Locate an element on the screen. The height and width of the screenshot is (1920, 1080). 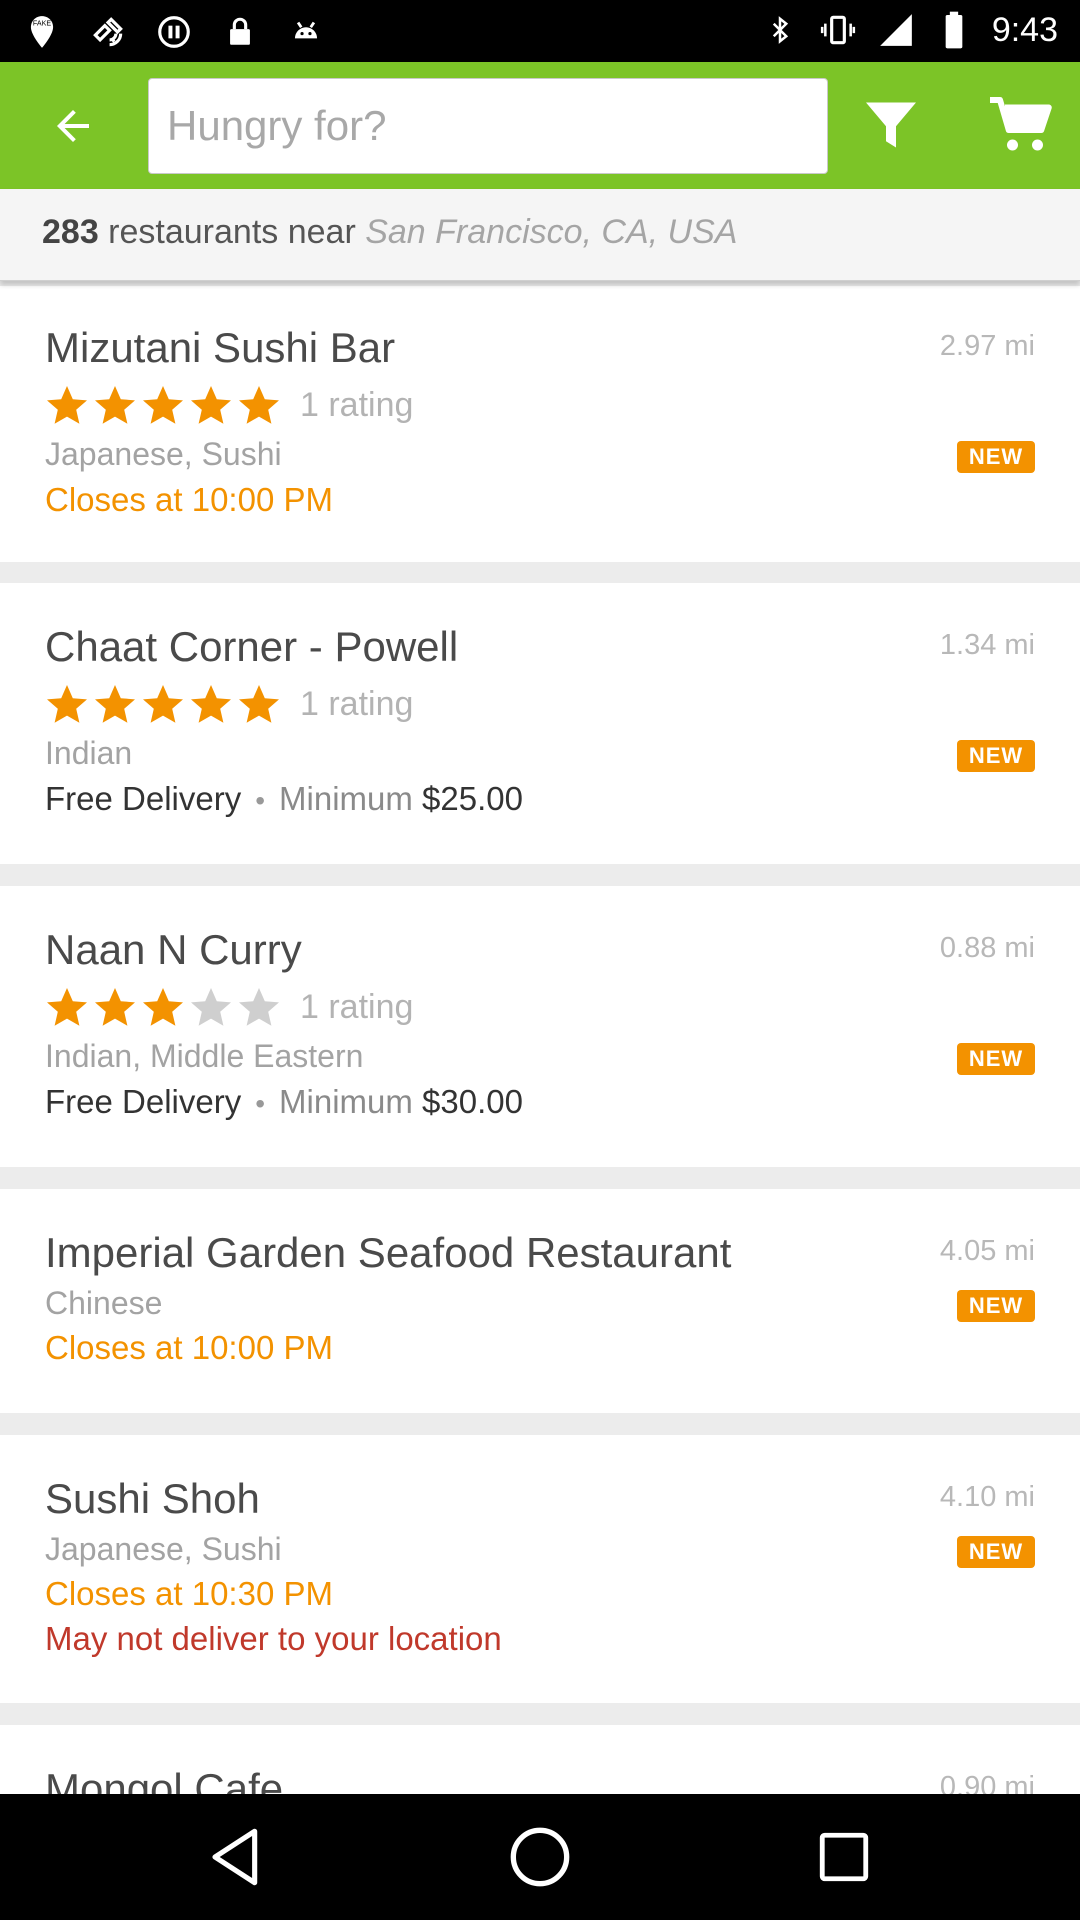
android-icon is located at coordinates (306, 32).